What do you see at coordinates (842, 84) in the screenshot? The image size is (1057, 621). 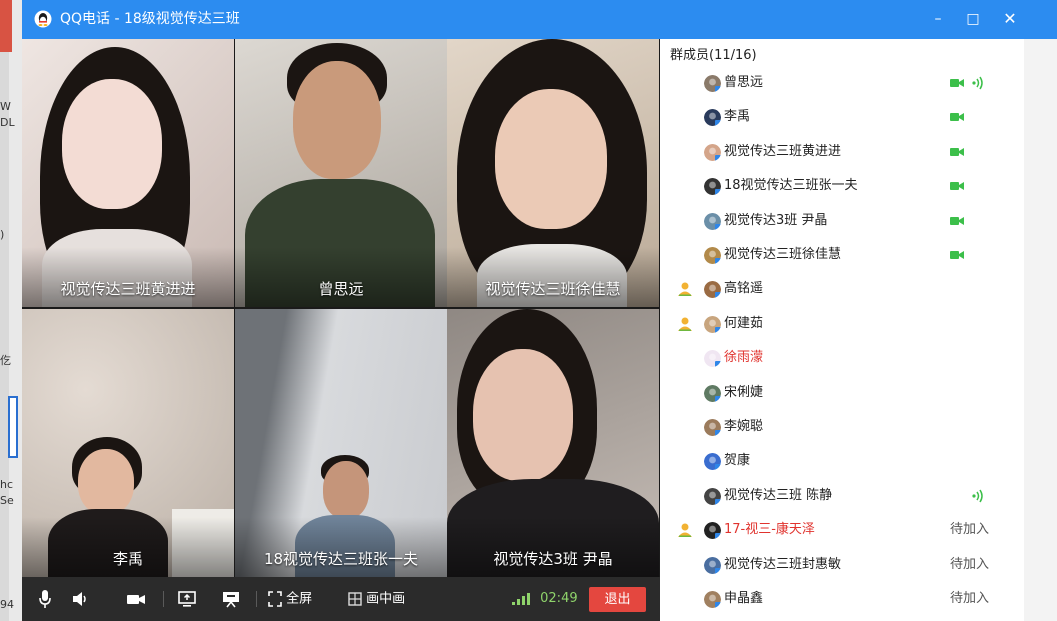 I see `member-row: 曾思远` at bounding box center [842, 84].